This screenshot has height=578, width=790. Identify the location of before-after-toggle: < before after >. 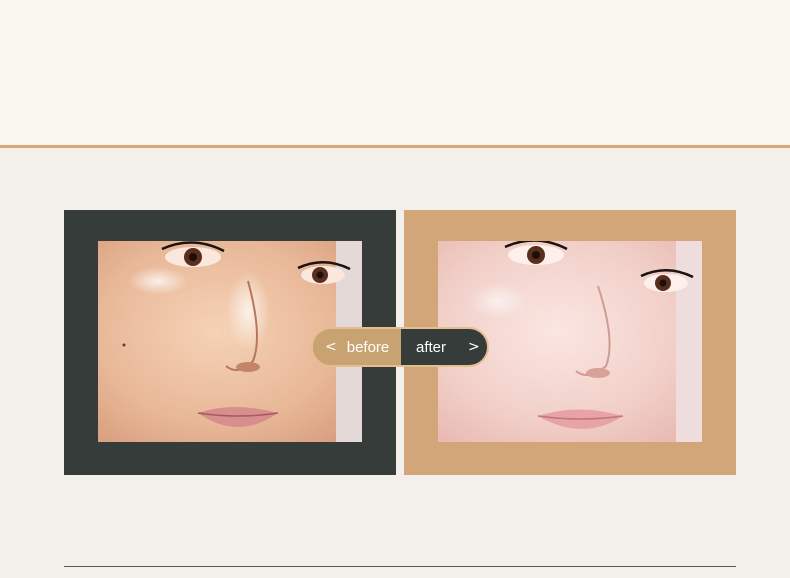
(400, 347).